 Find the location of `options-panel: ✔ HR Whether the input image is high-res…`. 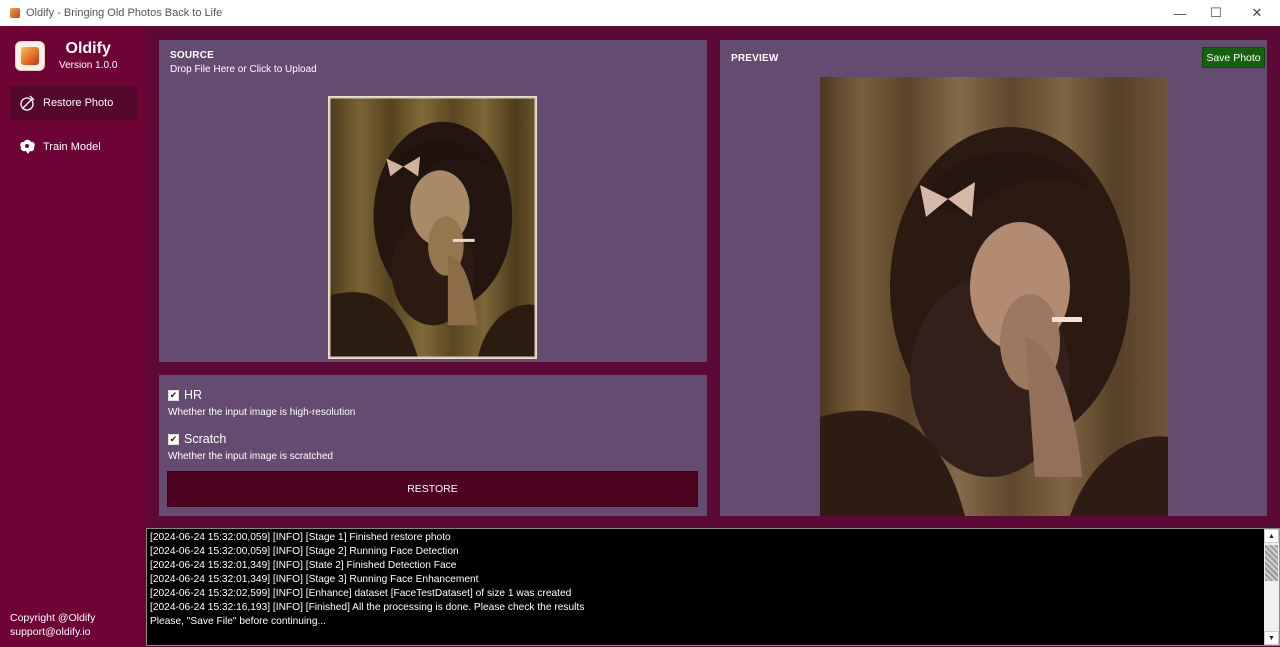

options-panel: ✔ HR Whether the input image is high-res… is located at coordinates (433, 445).